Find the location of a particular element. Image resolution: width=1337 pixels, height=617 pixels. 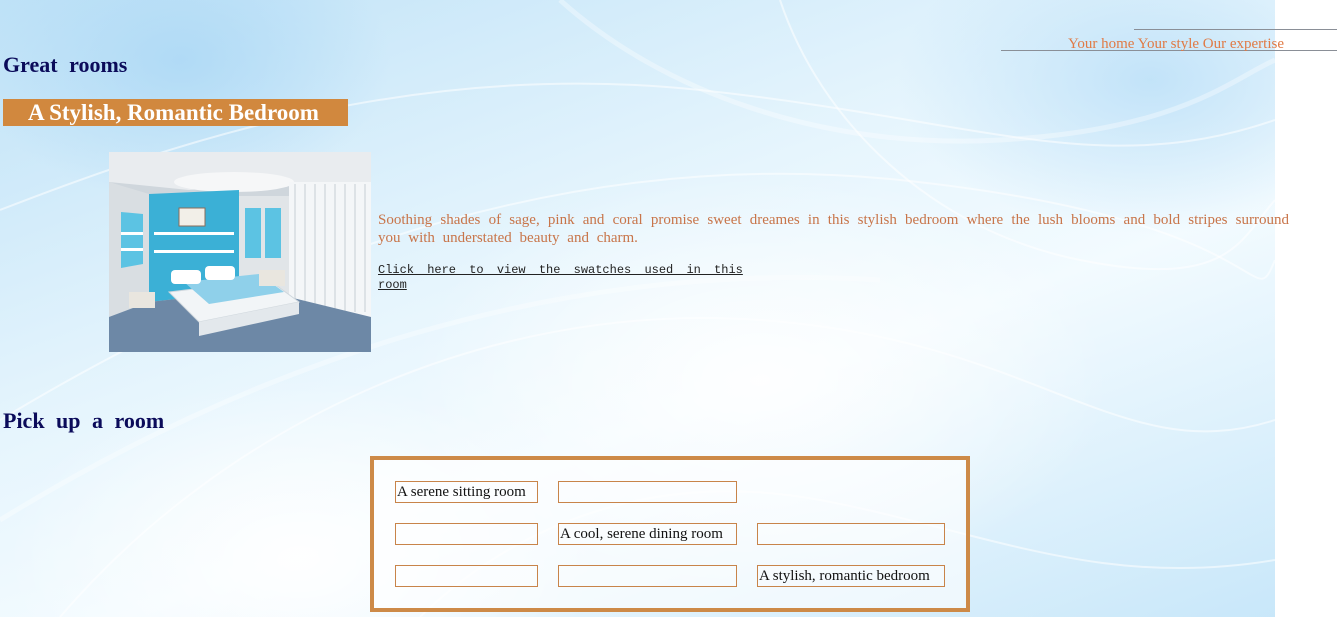

room-title-banner: A Stylish, Romantic Bedroom is located at coordinates (175, 112).